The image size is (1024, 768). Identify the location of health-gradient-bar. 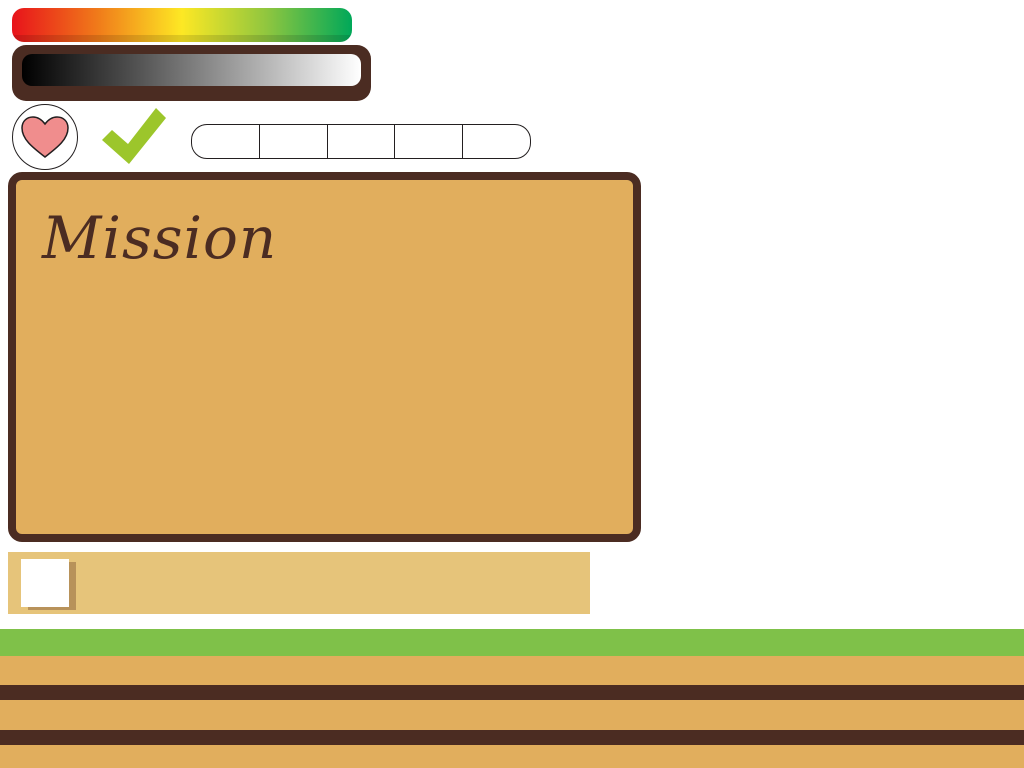
(182, 25).